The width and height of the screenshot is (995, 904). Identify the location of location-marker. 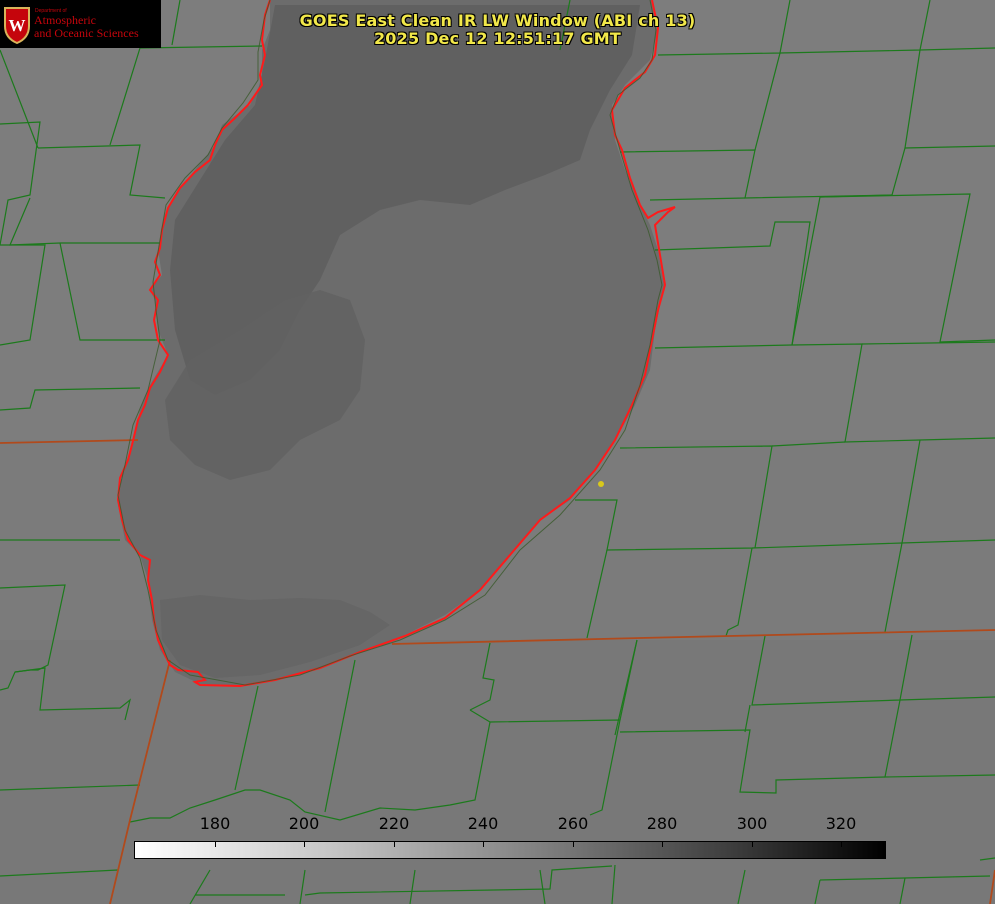
(601, 484).